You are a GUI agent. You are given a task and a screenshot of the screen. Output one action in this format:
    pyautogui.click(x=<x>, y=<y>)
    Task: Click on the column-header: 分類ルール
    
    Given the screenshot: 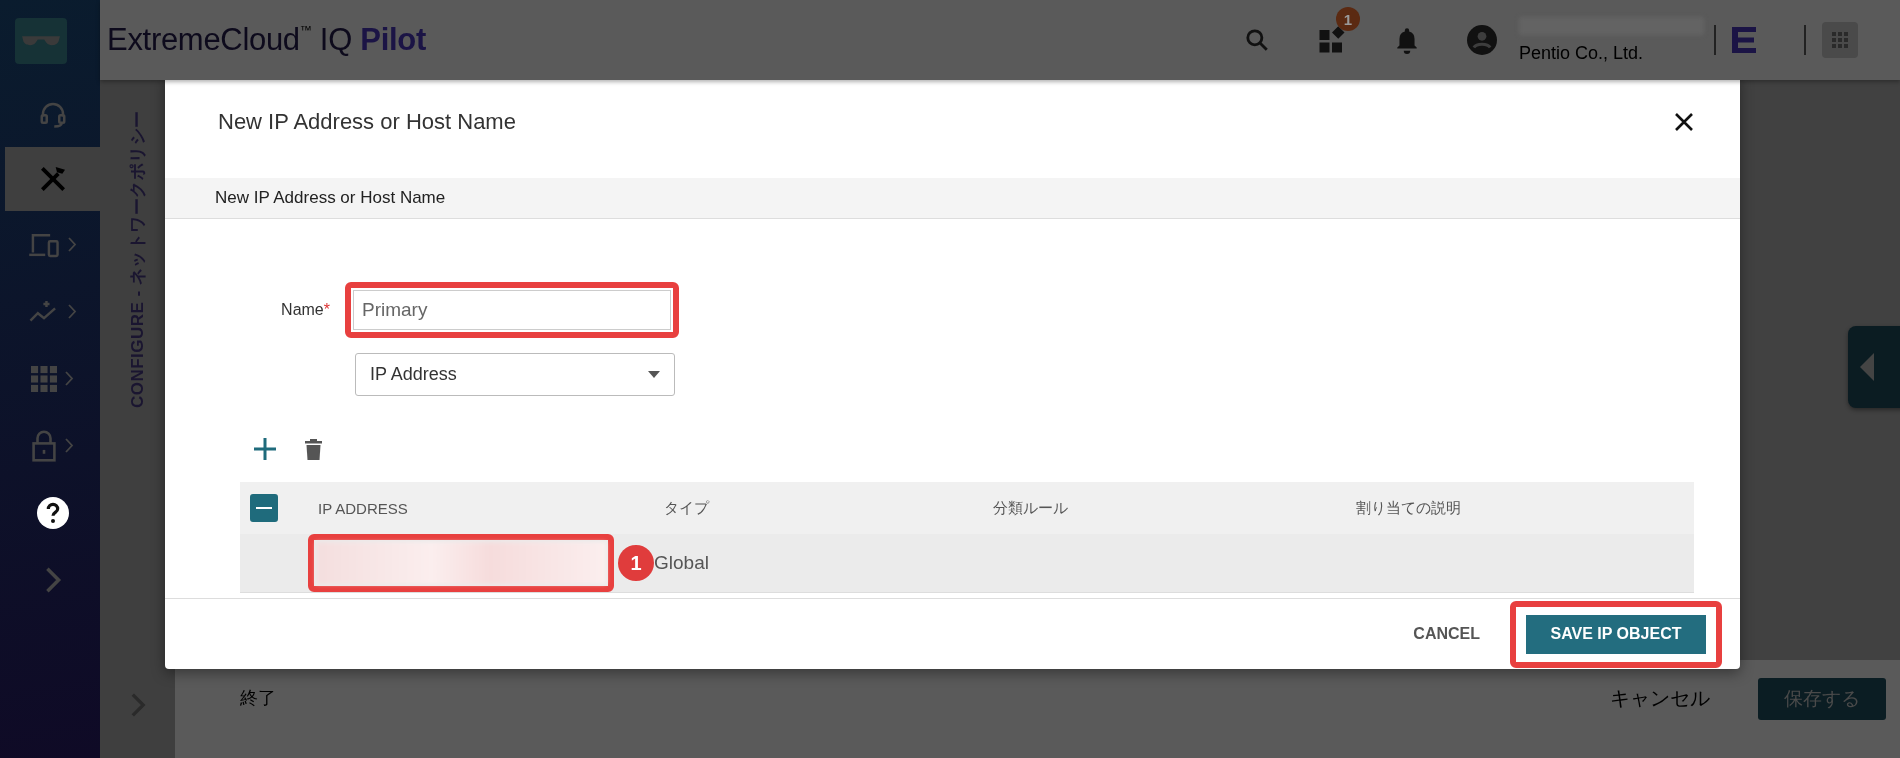 What is the action you would take?
    pyautogui.click(x=1030, y=507)
    